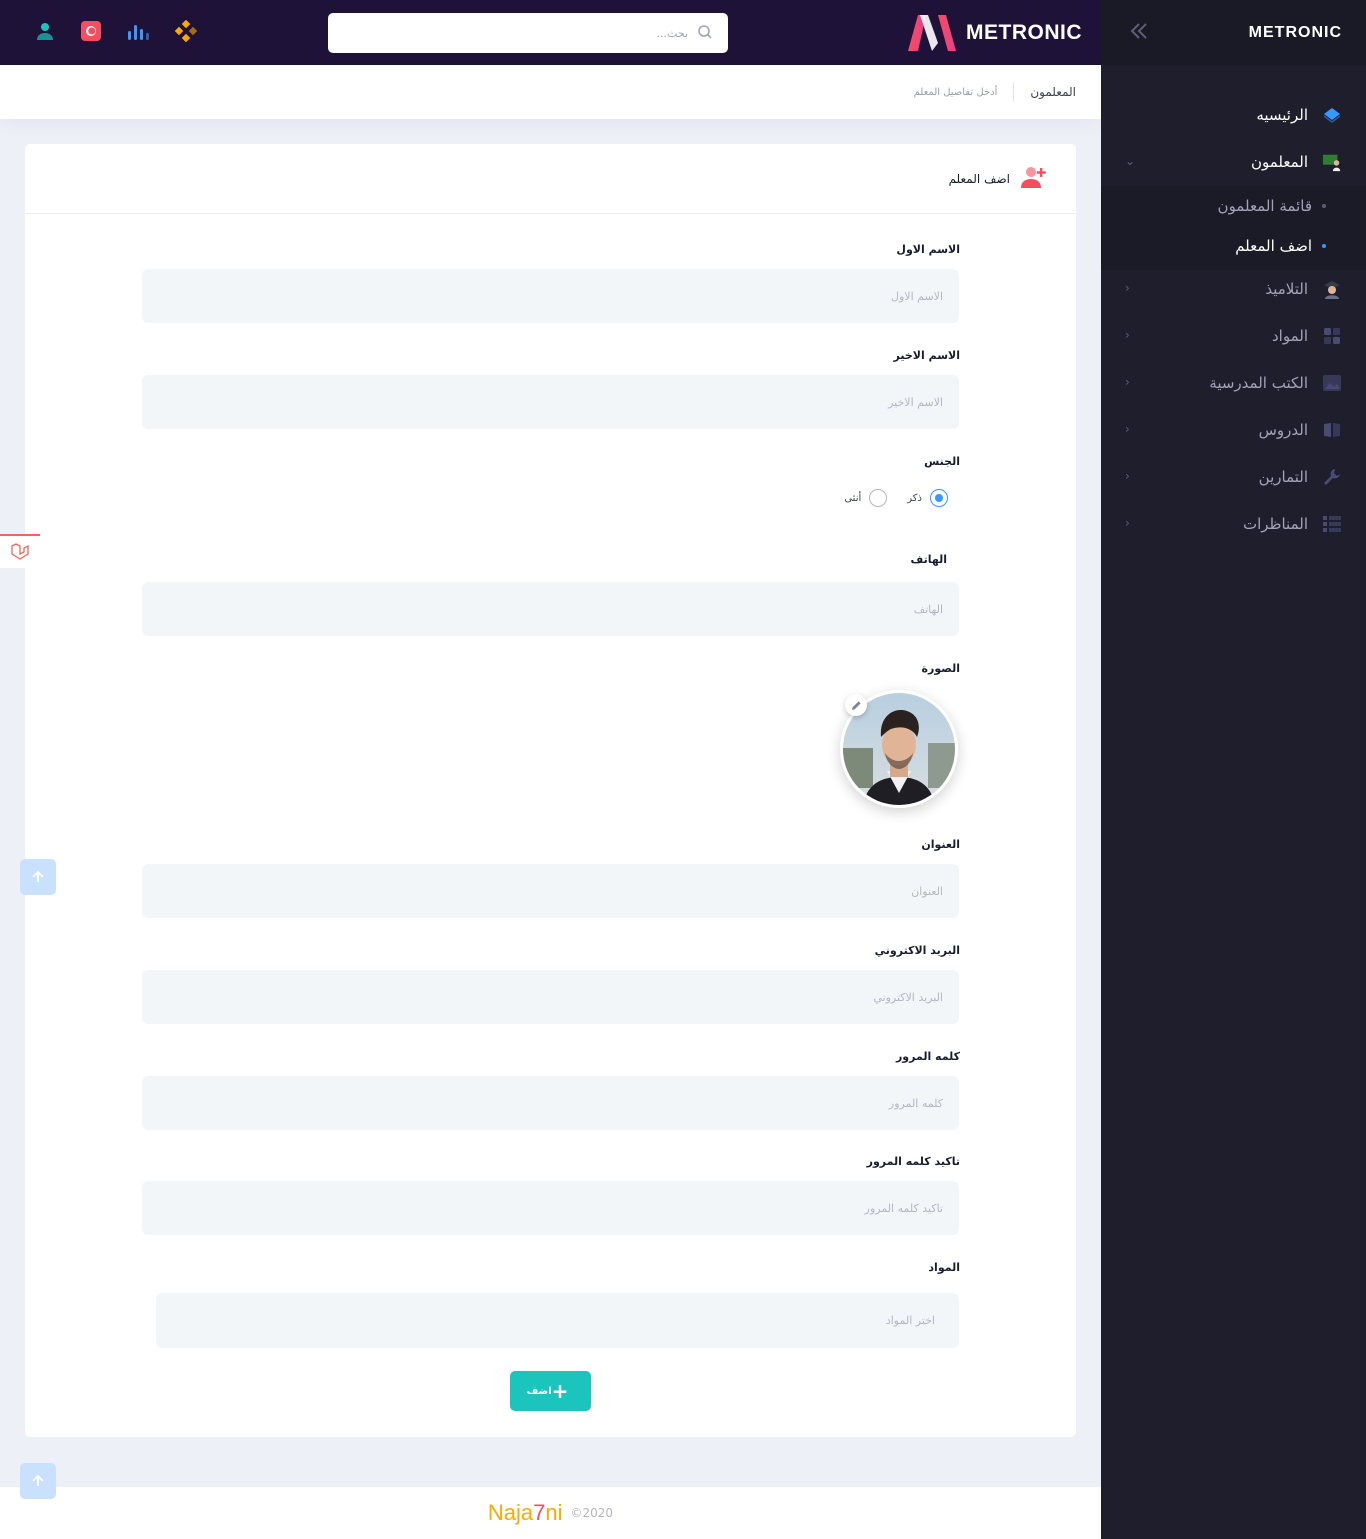  What do you see at coordinates (1295, 33) in the screenshot?
I see `sidebar-brand: METRONIC` at bounding box center [1295, 33].